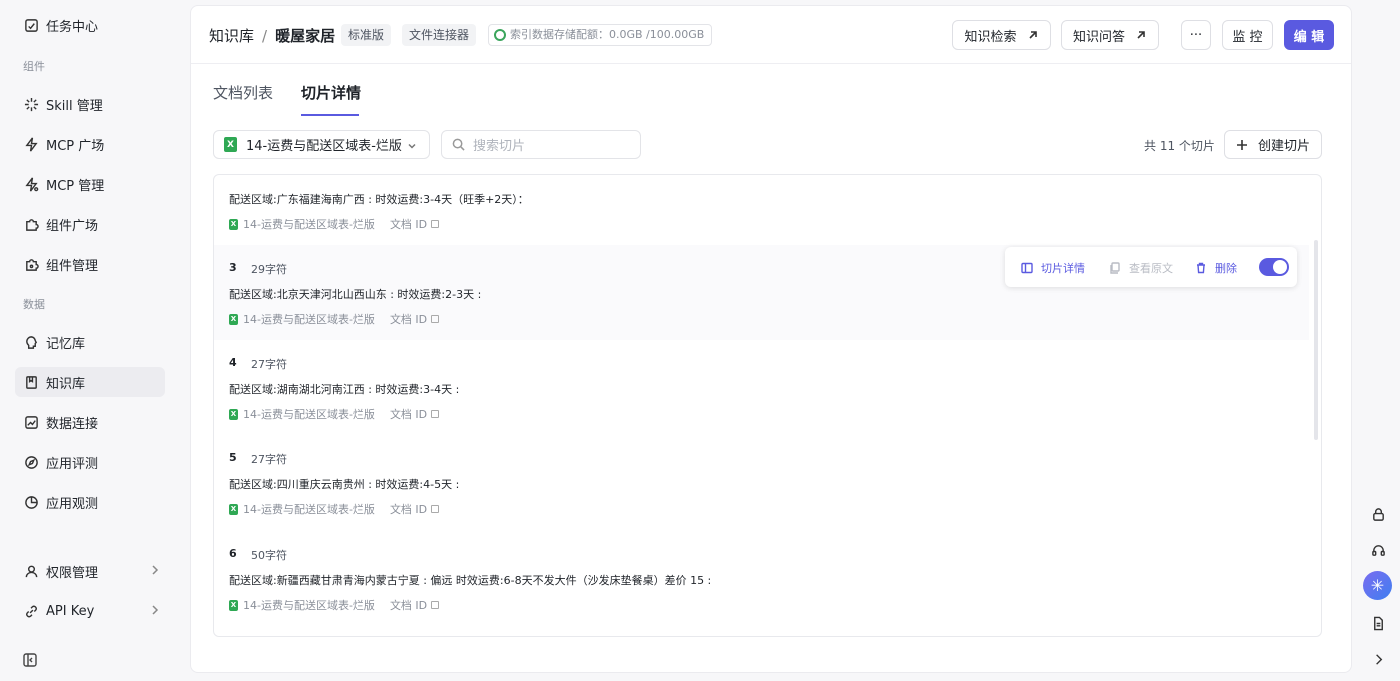 The width and height of the screenshot is (1400, 681). Describe the element at coordinates (541, 144) in the screenshot. I see `chunk-search-input: 搜索切片` at that location.